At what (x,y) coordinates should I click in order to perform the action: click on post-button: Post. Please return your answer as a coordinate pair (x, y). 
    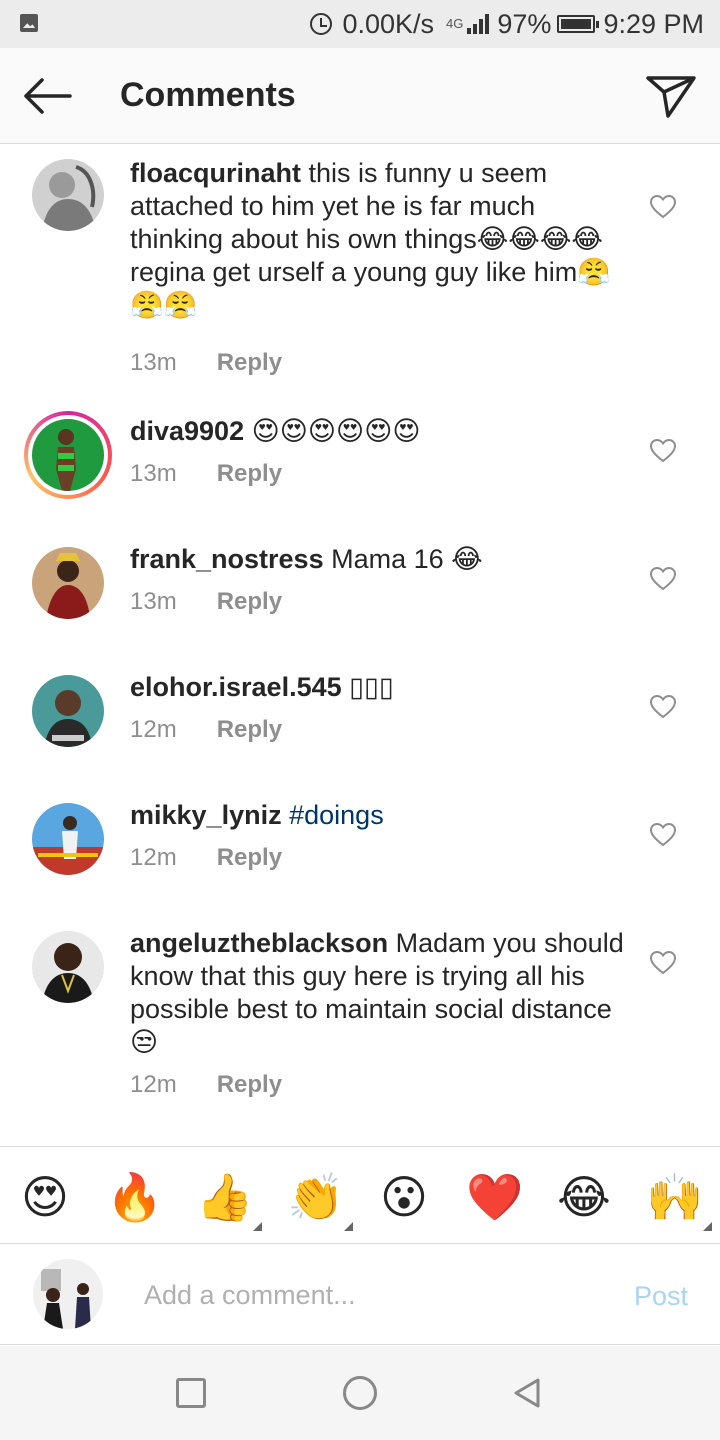
    Looking at the image, I should click on (661, 1296).